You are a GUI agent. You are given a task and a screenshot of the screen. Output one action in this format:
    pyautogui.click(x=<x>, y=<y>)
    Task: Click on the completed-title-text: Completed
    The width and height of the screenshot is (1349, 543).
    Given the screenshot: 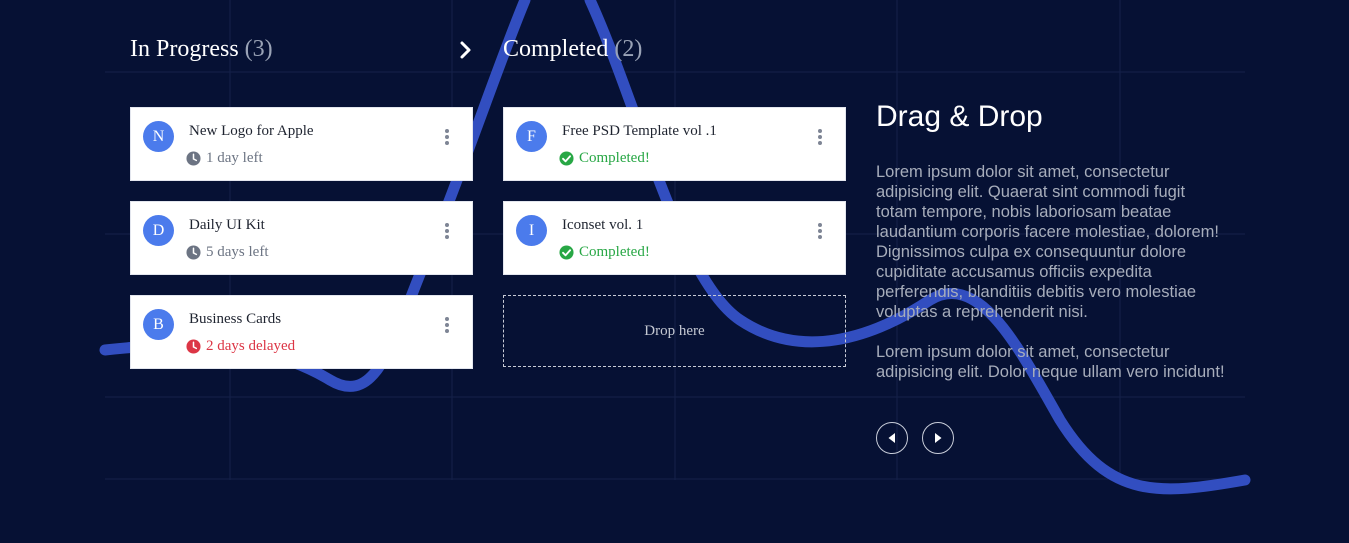 What is the action you would take?
    pyautogui.click(x=556, y=49)
    